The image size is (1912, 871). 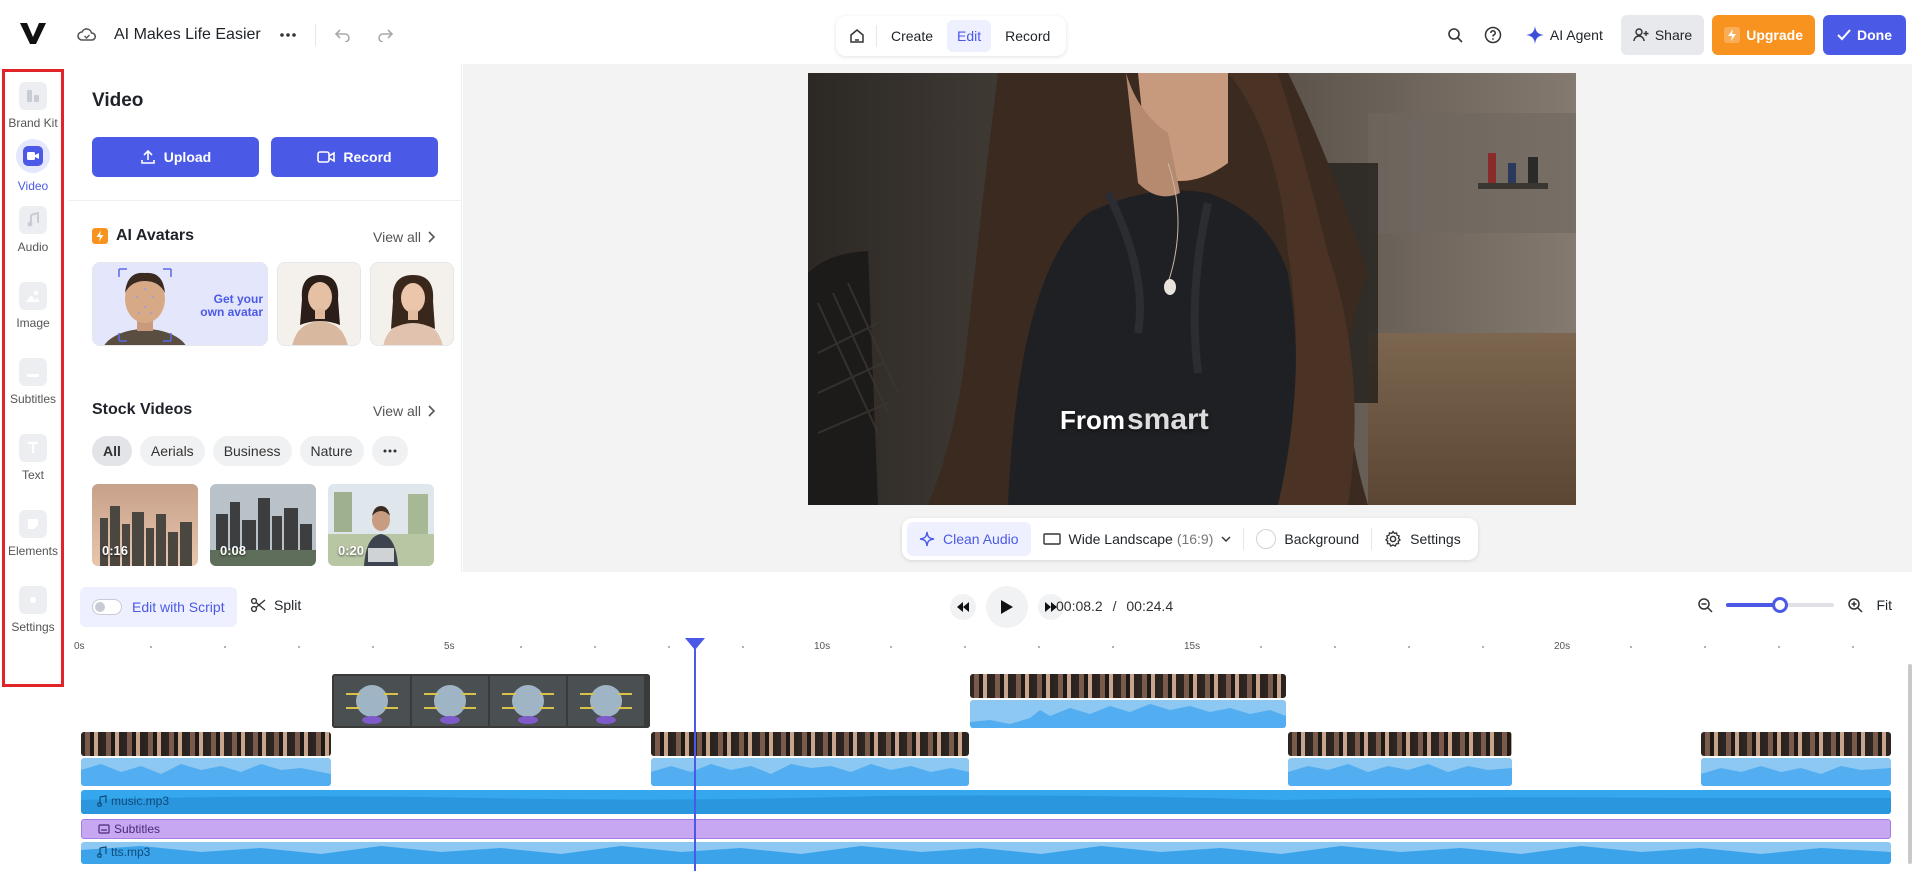 I want to click on lightning-icon, so click(x=1732, y=35).